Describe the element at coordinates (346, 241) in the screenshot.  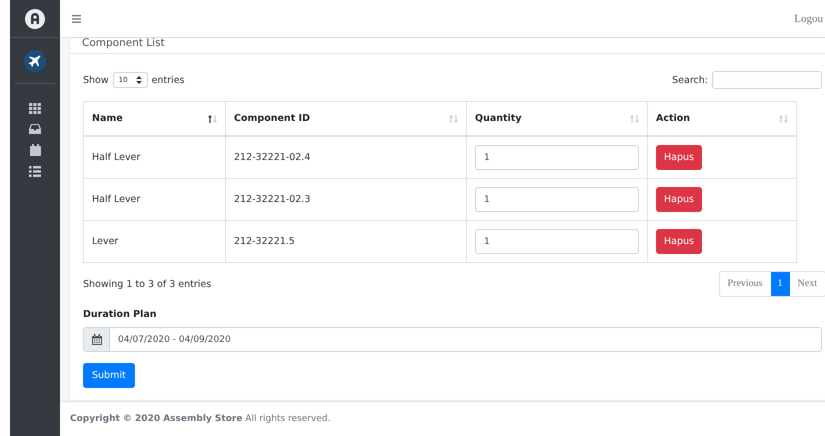
I see `table-cell: 212-32221.5` at that location.